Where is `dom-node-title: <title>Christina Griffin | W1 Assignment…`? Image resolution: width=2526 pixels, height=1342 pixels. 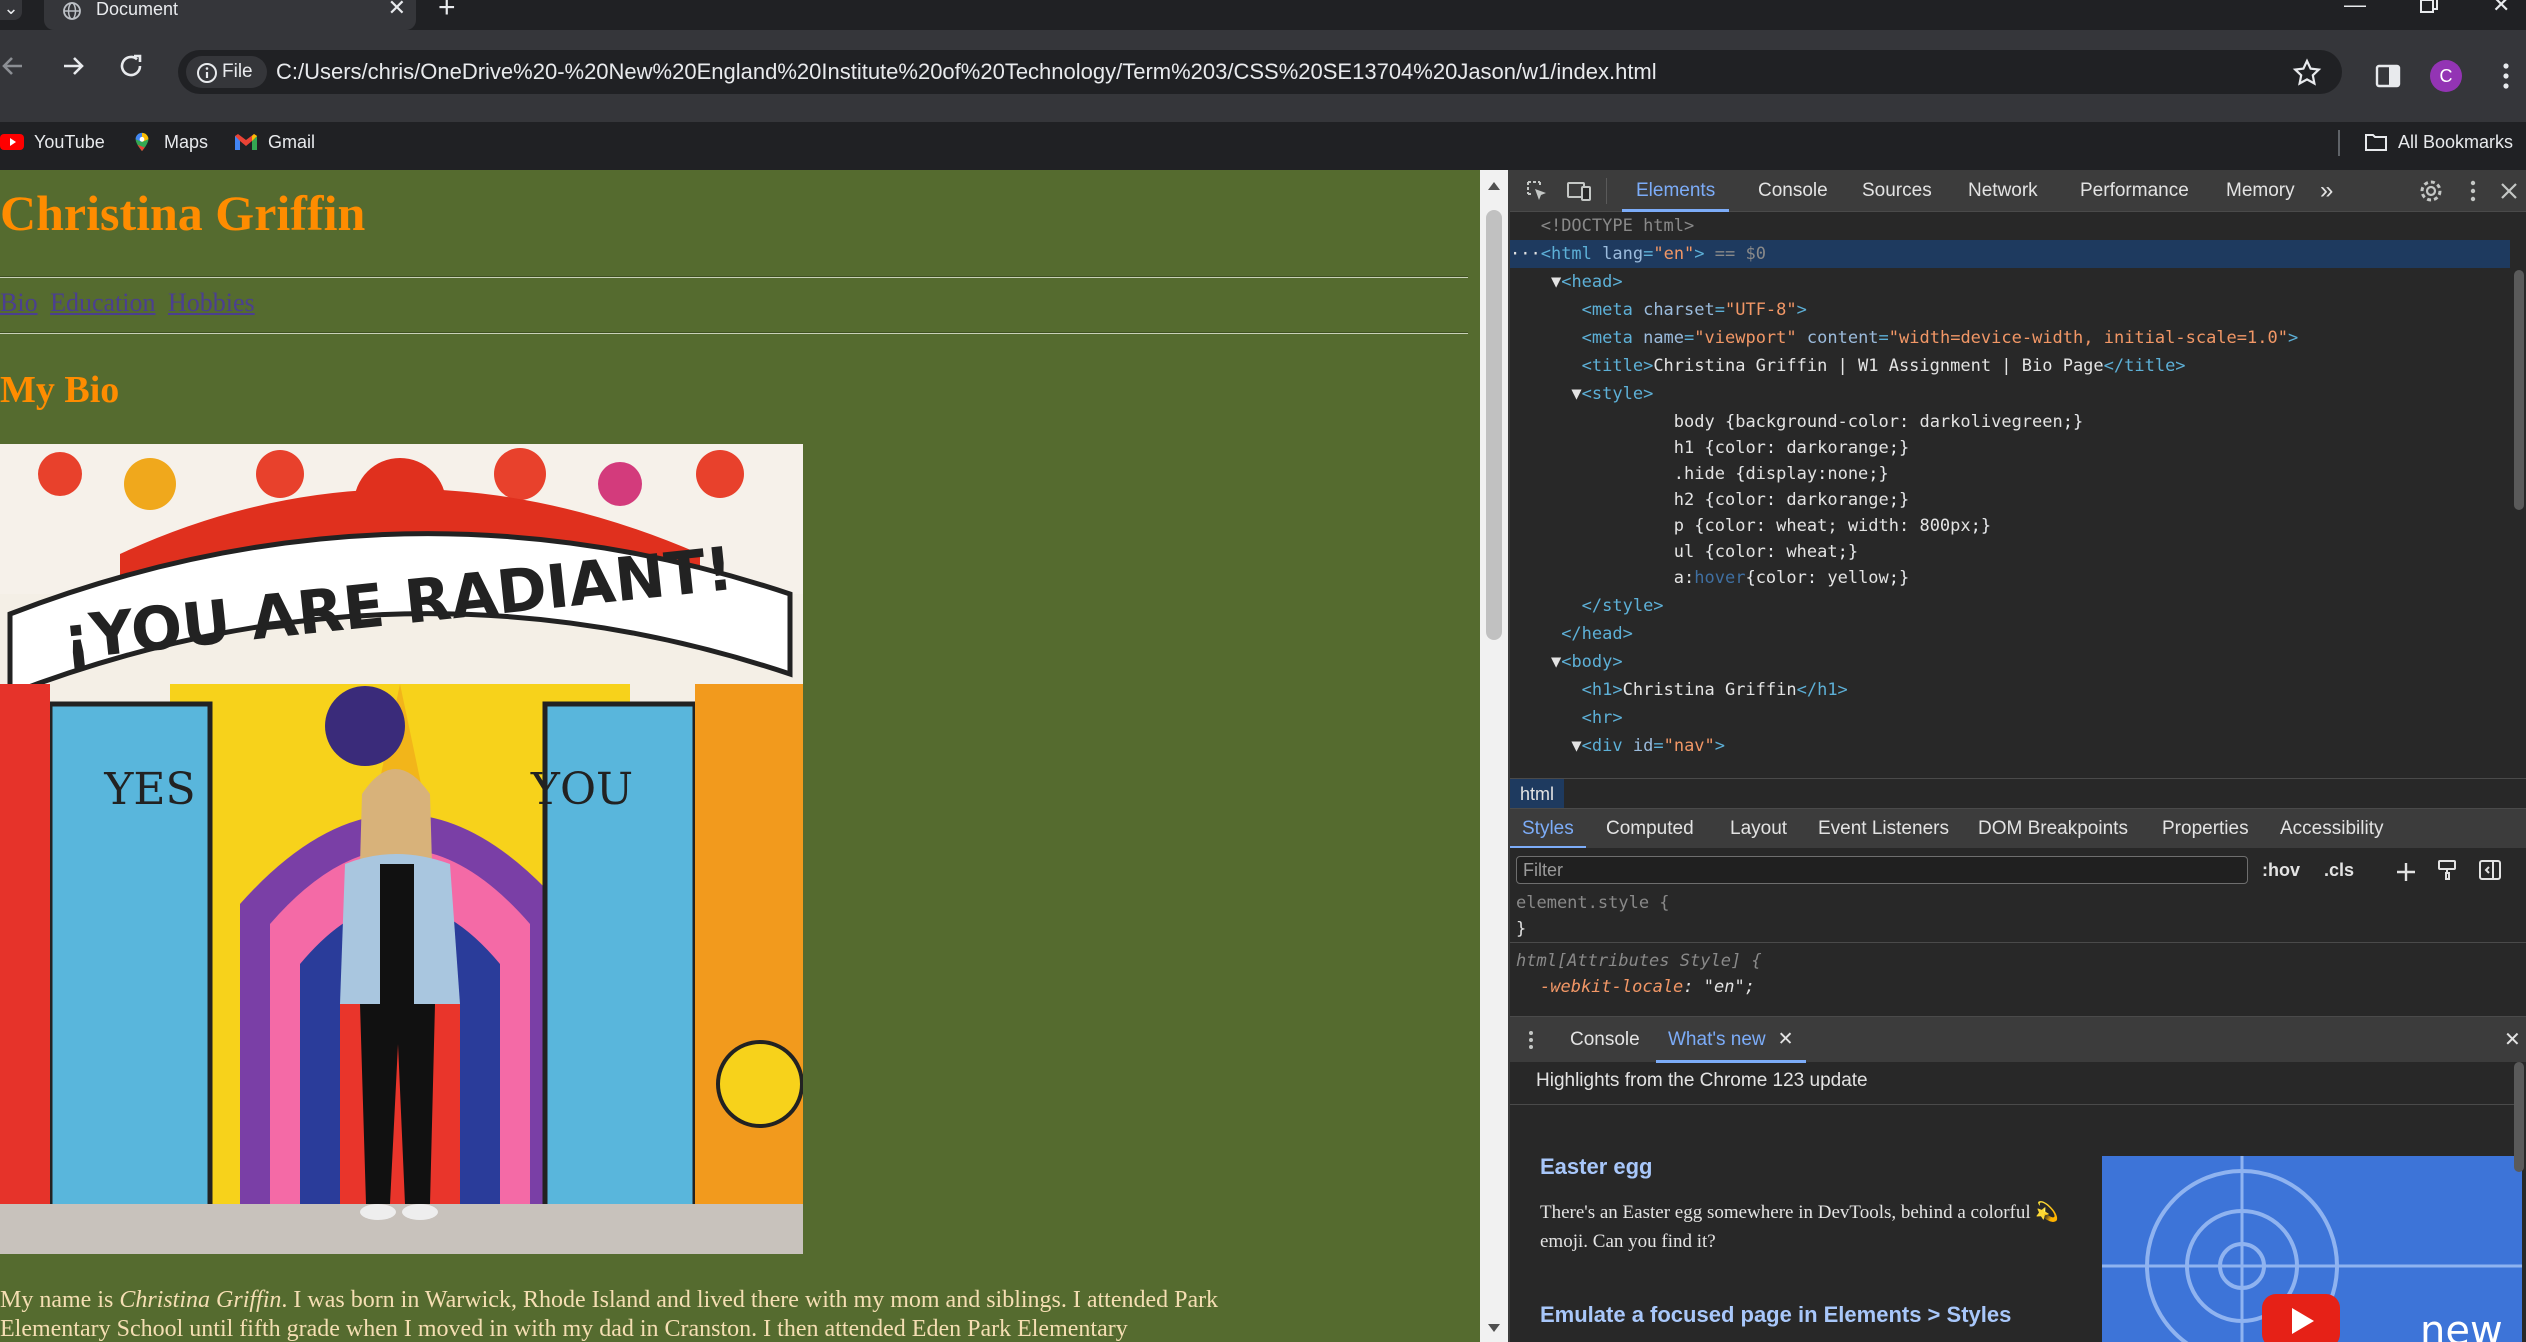
dom-node-title: <title>Christina Griffin | W1 Assignment… is located at coordinates (2010, 366).